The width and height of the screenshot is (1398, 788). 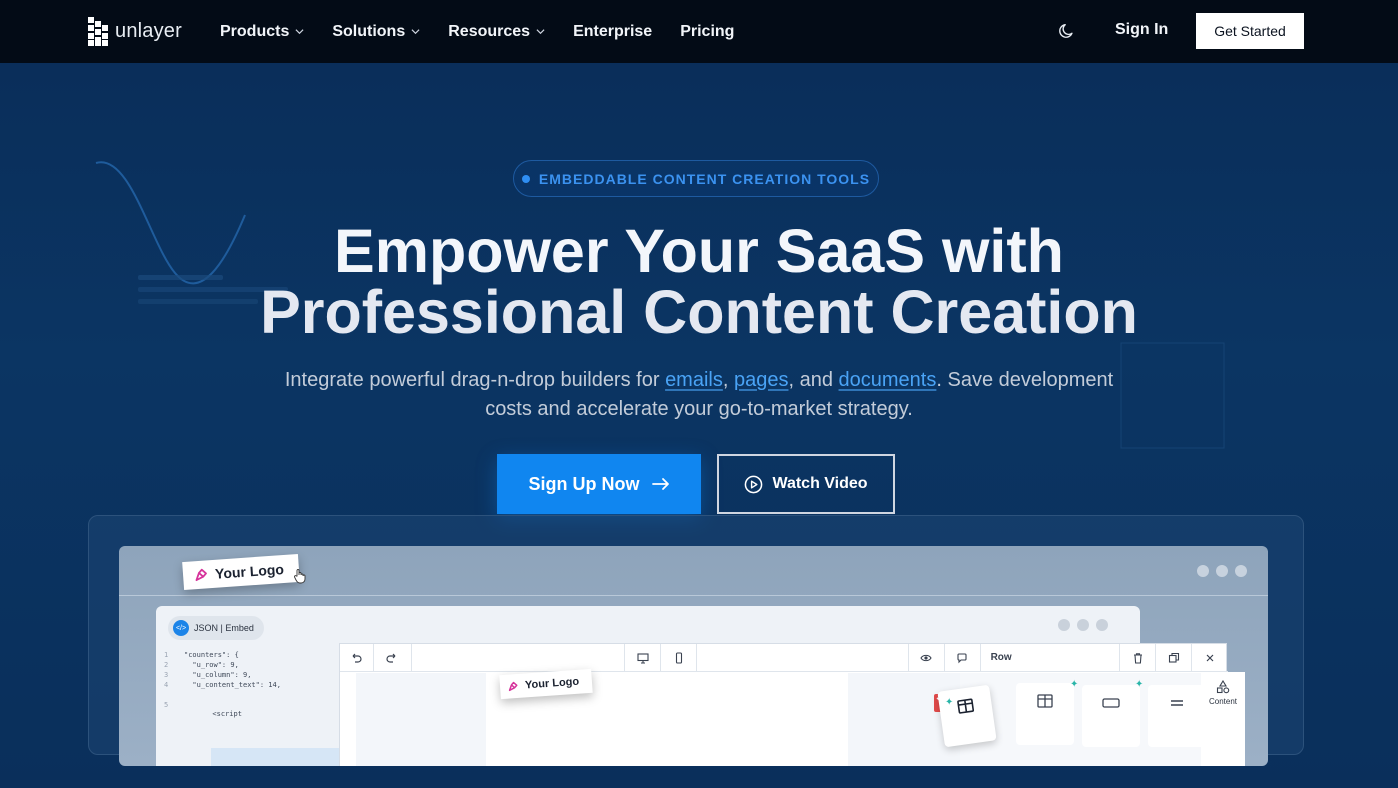 I want to click on code-line: "u_row": 9,, so click(x=211, y=665).